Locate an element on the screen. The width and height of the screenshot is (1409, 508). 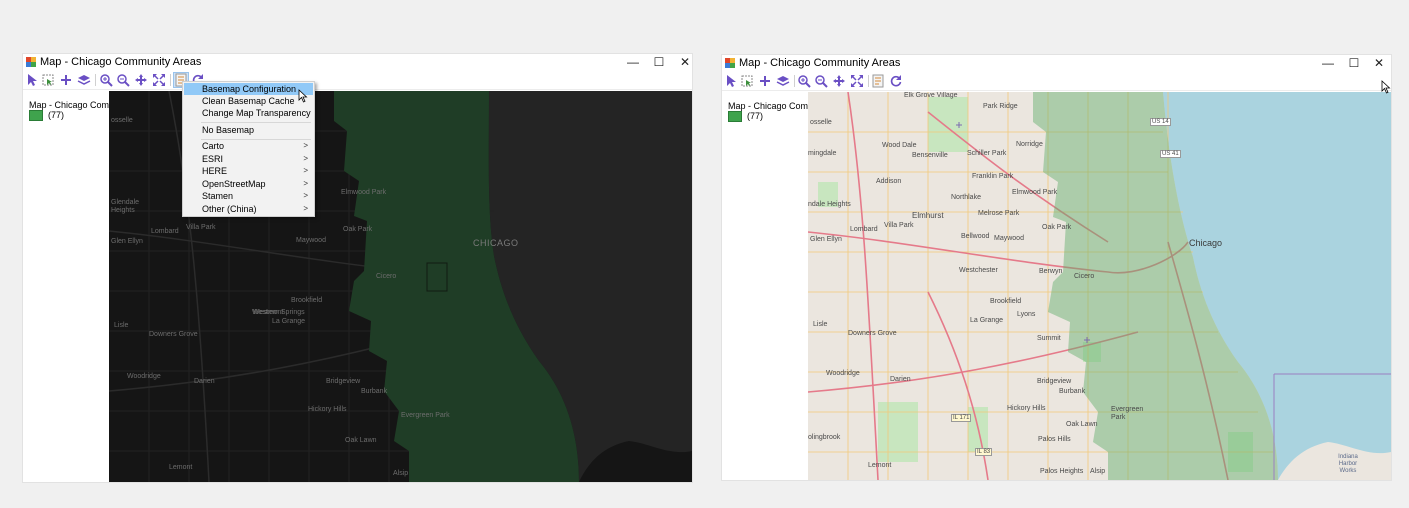
map-label: Glen Ellyn is located at coordinates (826, 239).